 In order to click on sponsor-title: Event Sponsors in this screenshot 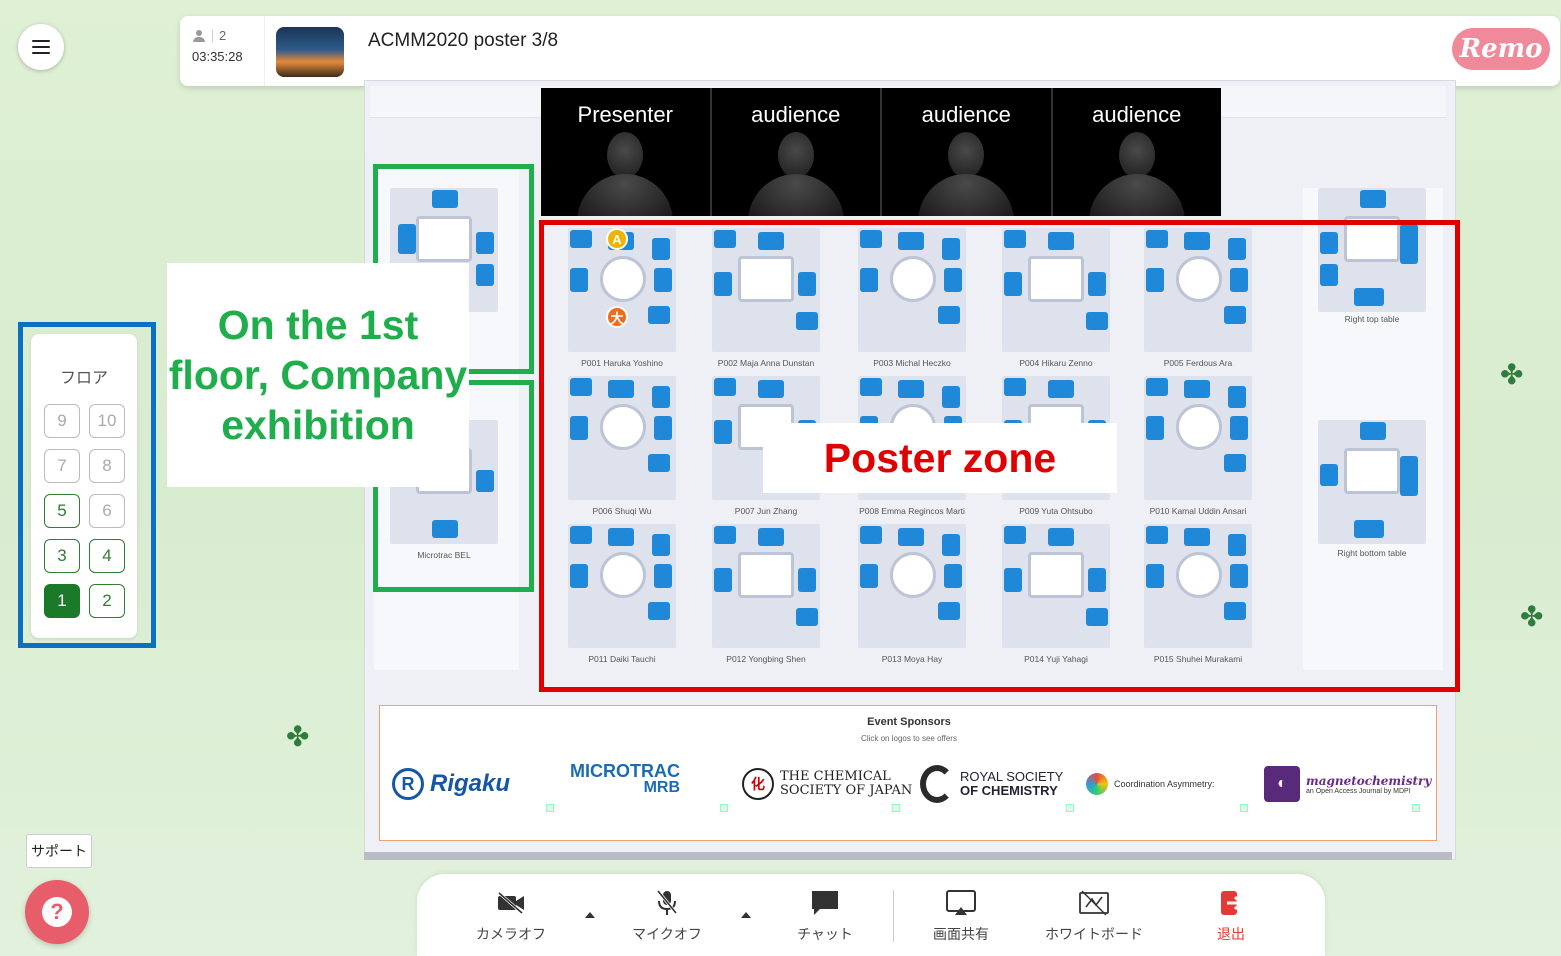, I will do `click(909, 722)`.